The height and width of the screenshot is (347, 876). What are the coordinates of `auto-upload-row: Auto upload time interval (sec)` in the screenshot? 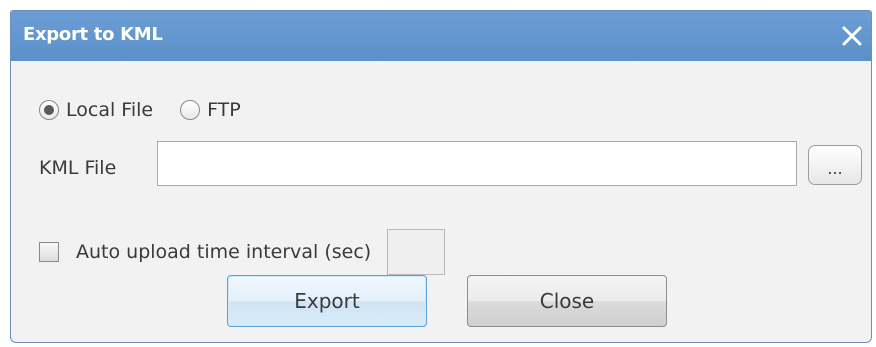 It's located at (242, 252).